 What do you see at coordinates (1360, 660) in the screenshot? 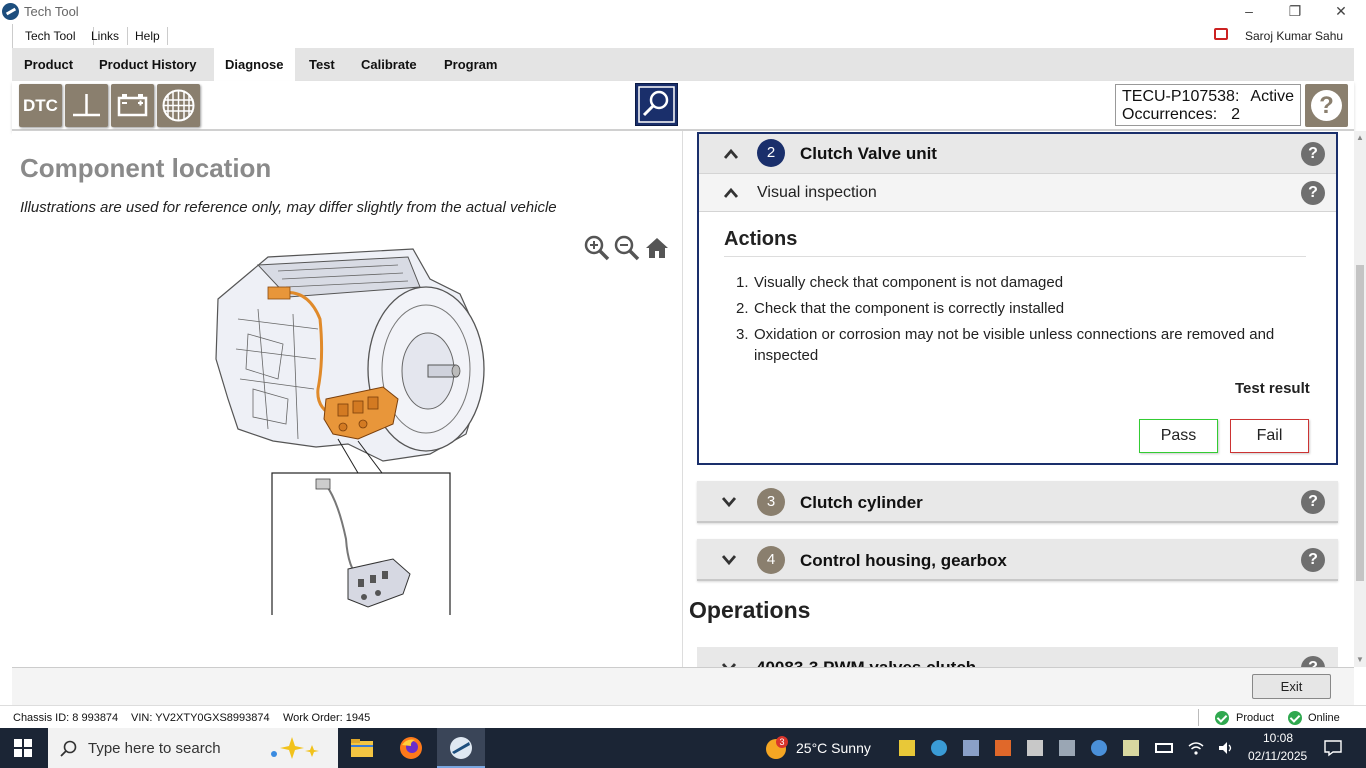
I see `scroll-down-icon: ▼` at bounding box center [1360, 660].